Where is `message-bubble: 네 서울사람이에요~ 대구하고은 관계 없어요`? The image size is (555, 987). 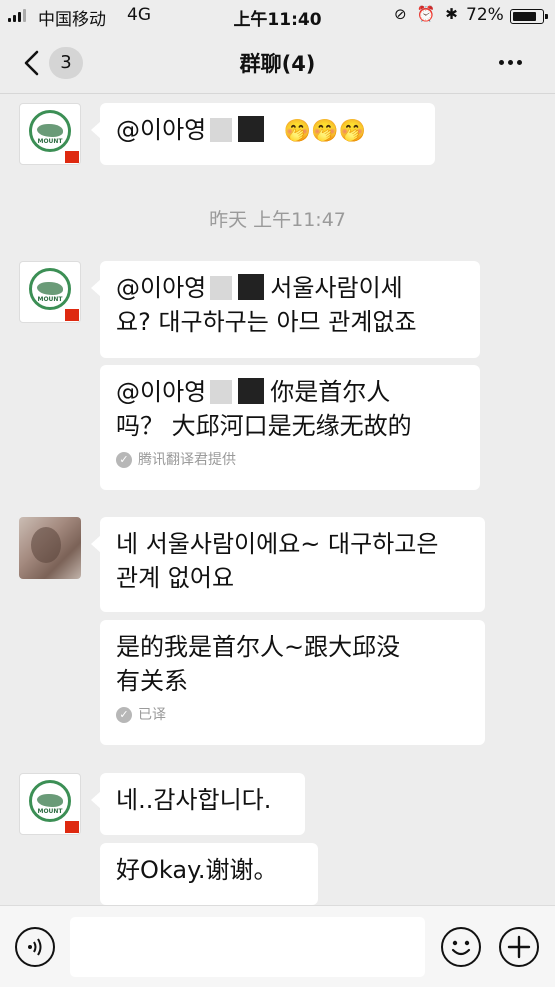 message-bubble: 네 서울사람이에요~ 대구하고은 관계 없어요 is located at coordinates (288, 564).